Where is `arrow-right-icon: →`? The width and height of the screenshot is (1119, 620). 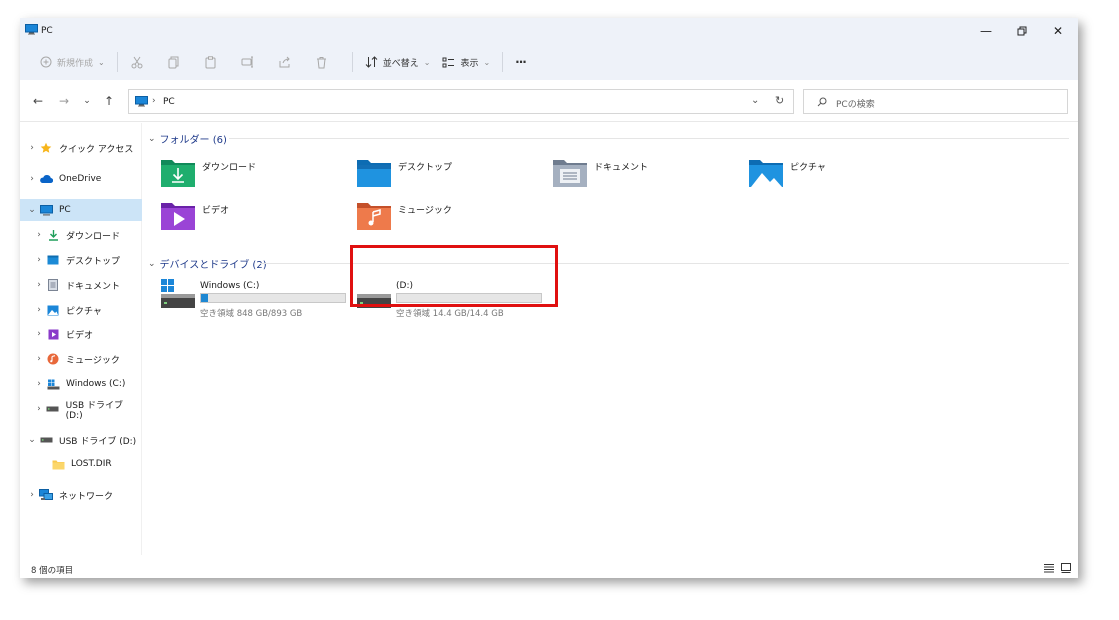 arrow-right-icon: → is located at coordinates (64, 101).